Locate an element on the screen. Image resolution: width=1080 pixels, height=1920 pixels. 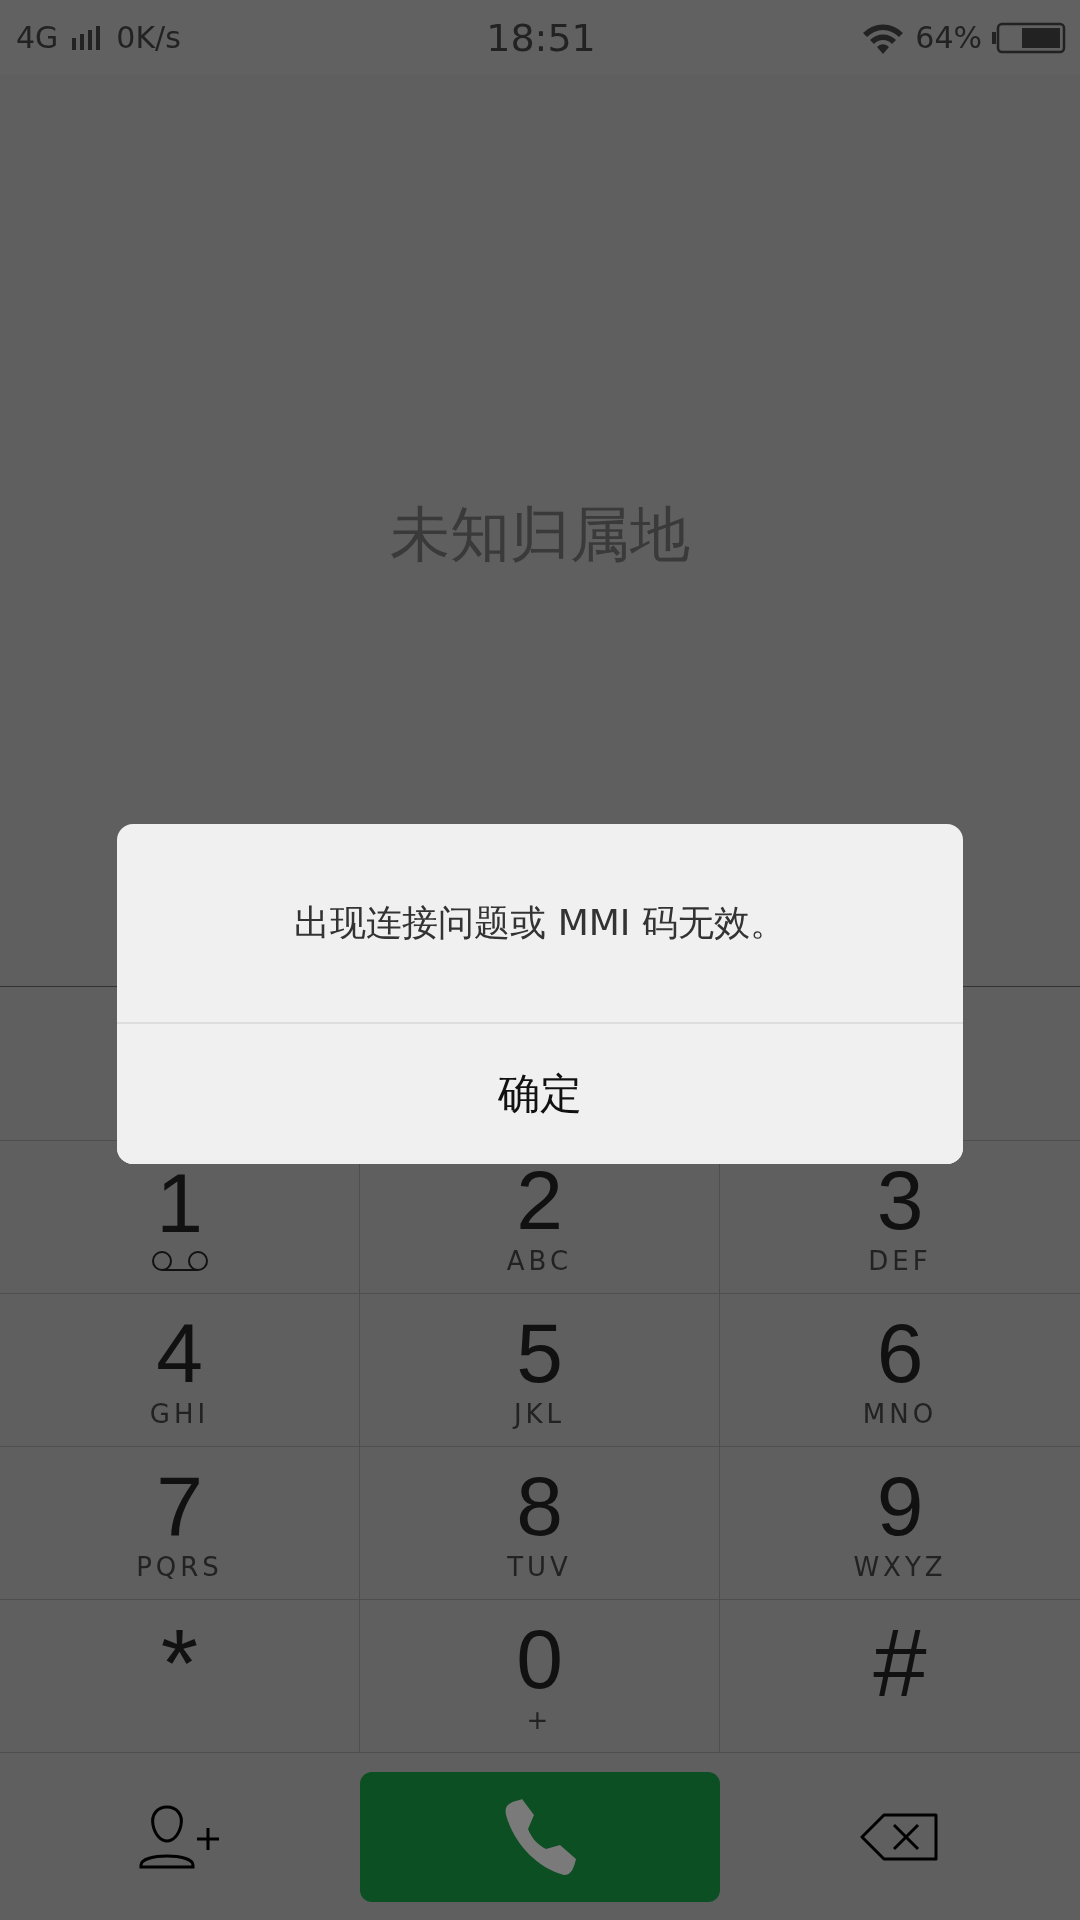
dial-key: 5 JKL is located at coordinates (540, 1370).